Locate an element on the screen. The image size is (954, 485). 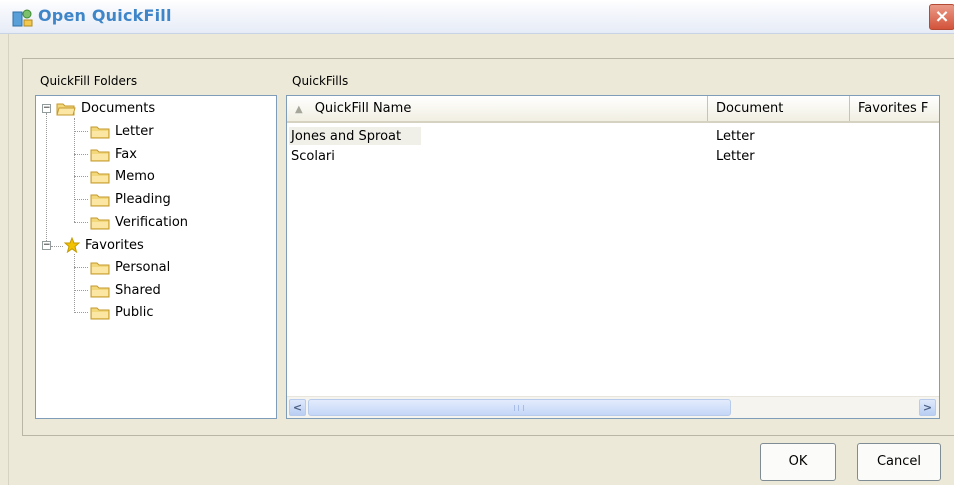
tree-node-documents: Documents is located at coordinates (105, 108).